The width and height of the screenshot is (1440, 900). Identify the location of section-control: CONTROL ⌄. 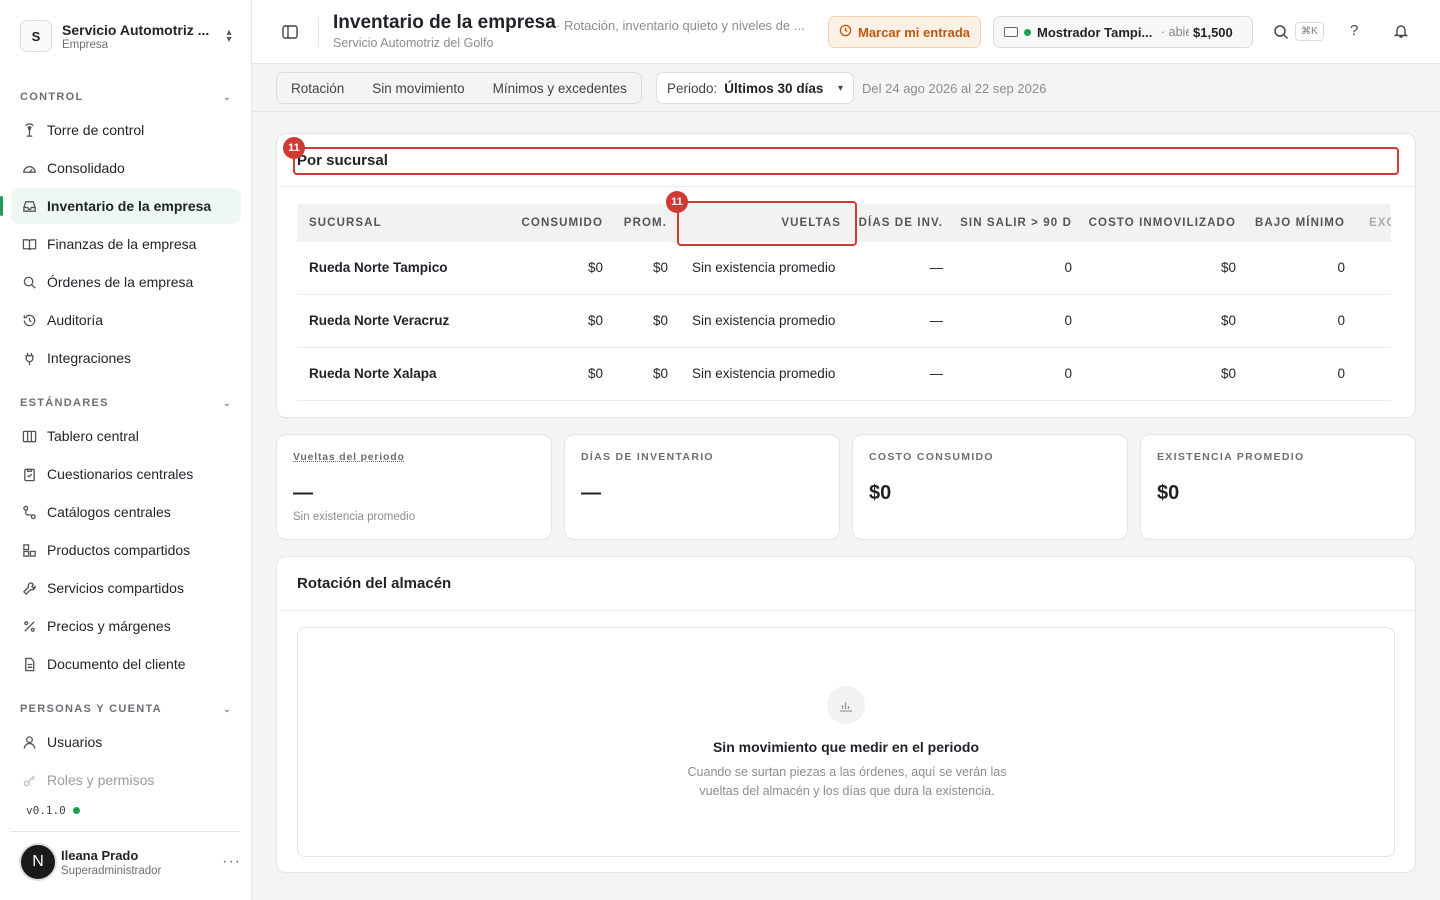
(126, 97).